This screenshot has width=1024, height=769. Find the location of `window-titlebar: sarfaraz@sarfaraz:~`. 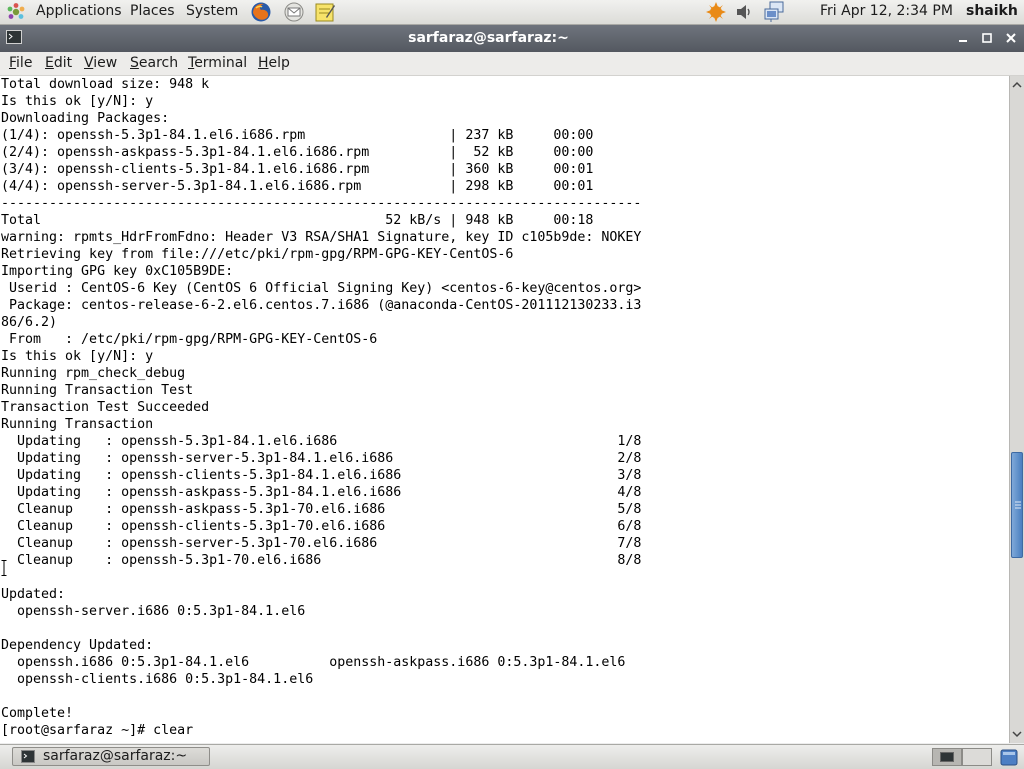

window-titlebar: sarfaraz@sarfaraz:~ is located at coordinates (512, 38).